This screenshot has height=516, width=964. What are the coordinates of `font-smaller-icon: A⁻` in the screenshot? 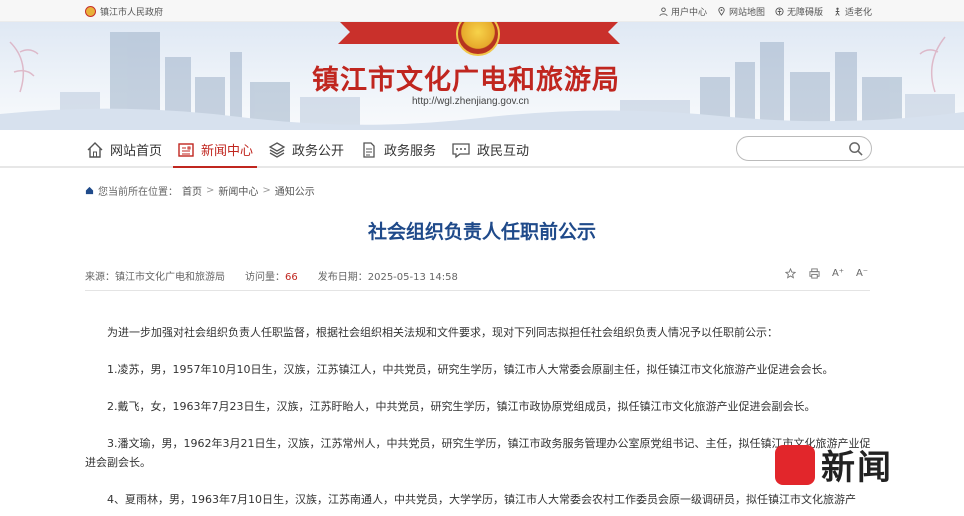 It's located at (862, 273).